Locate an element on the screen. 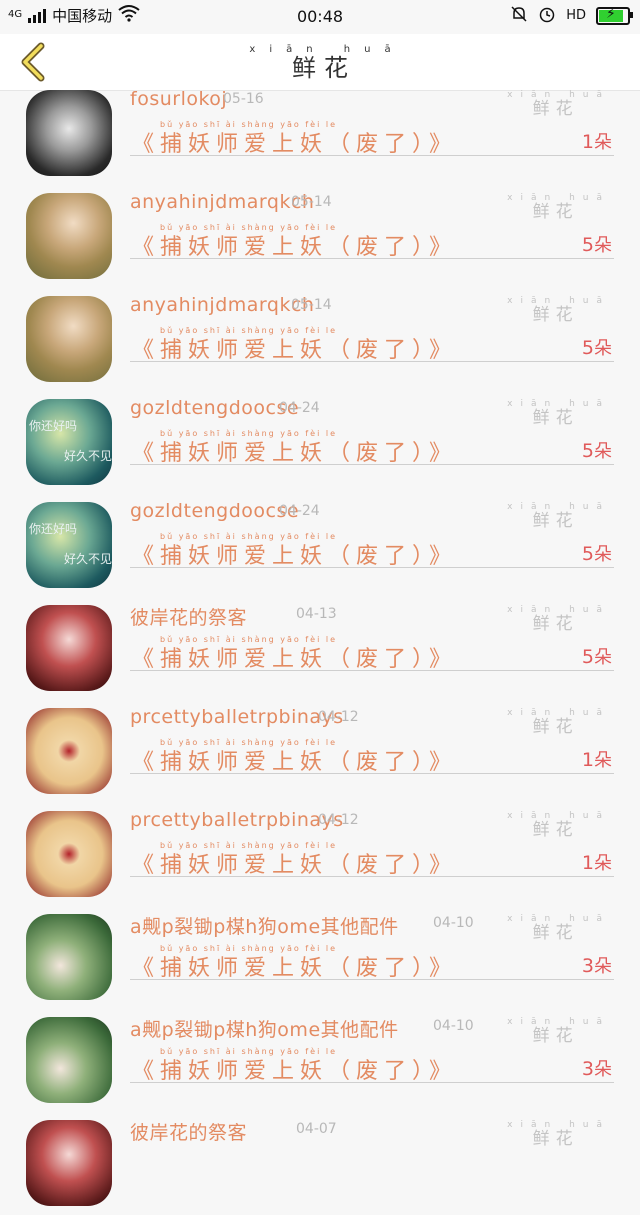 This screenshot has height=1215, width=640. send-date: 05-16 is located at coordinates (243, 99).